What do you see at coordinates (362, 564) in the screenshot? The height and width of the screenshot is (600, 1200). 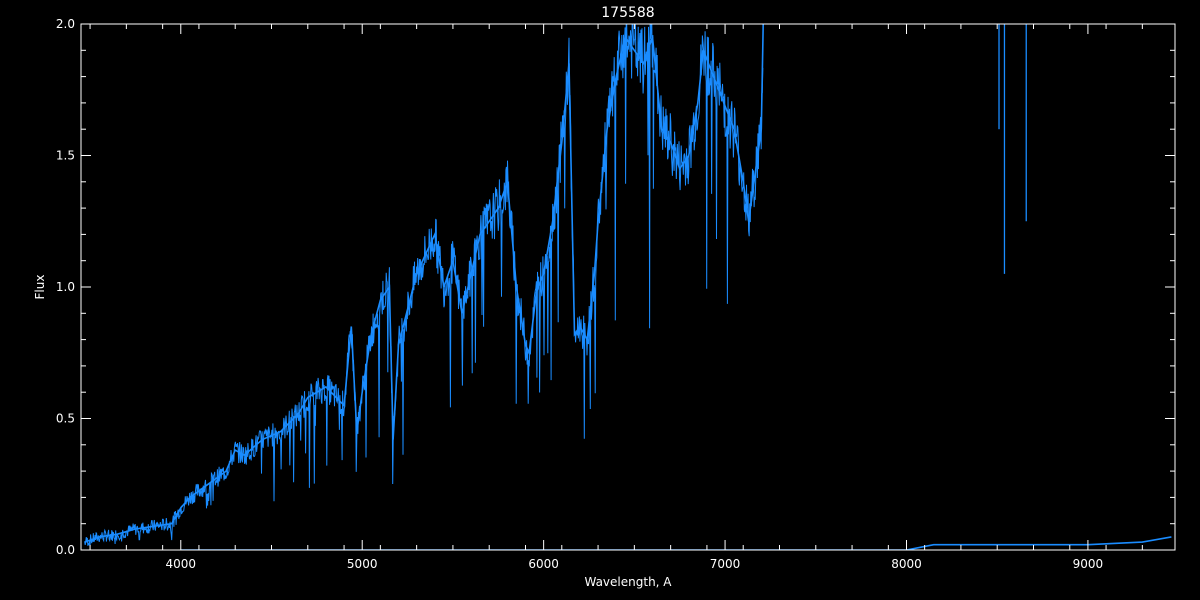 I see `x-tick-label: 5000` at bounding box center [362, 564].